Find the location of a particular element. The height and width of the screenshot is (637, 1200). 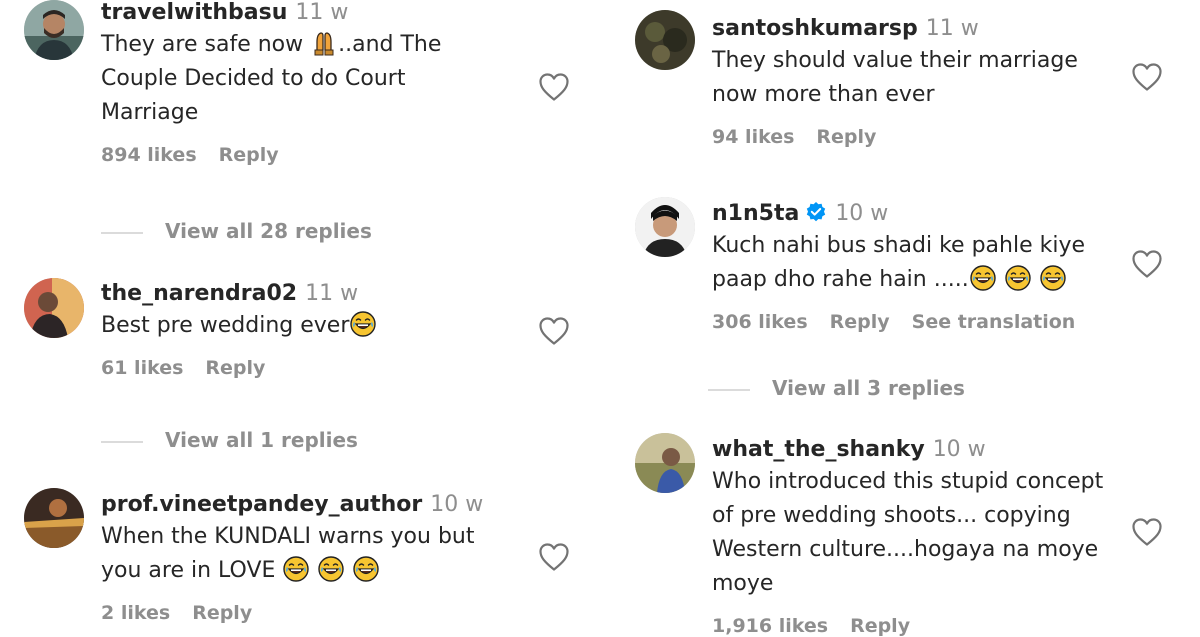

view-replies-button: View all 3 replies is located at coordinates (836, 388).